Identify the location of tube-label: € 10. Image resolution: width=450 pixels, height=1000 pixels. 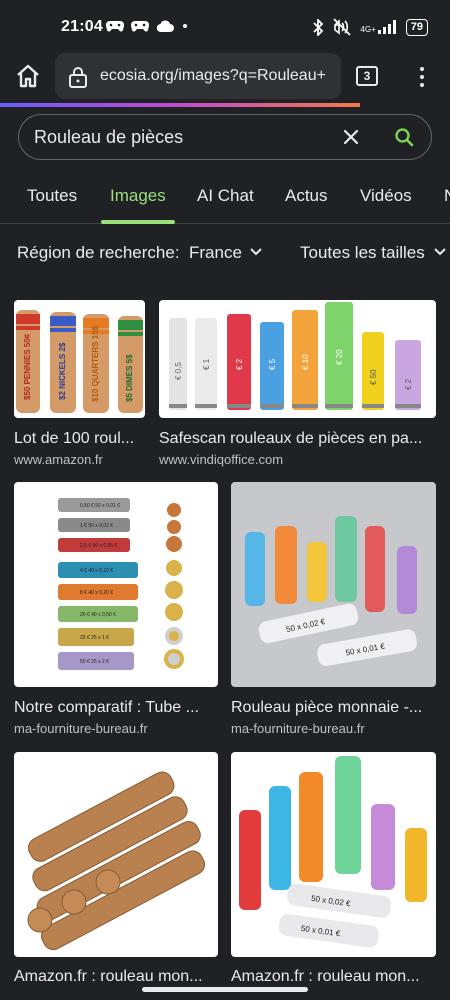
(305, 362).